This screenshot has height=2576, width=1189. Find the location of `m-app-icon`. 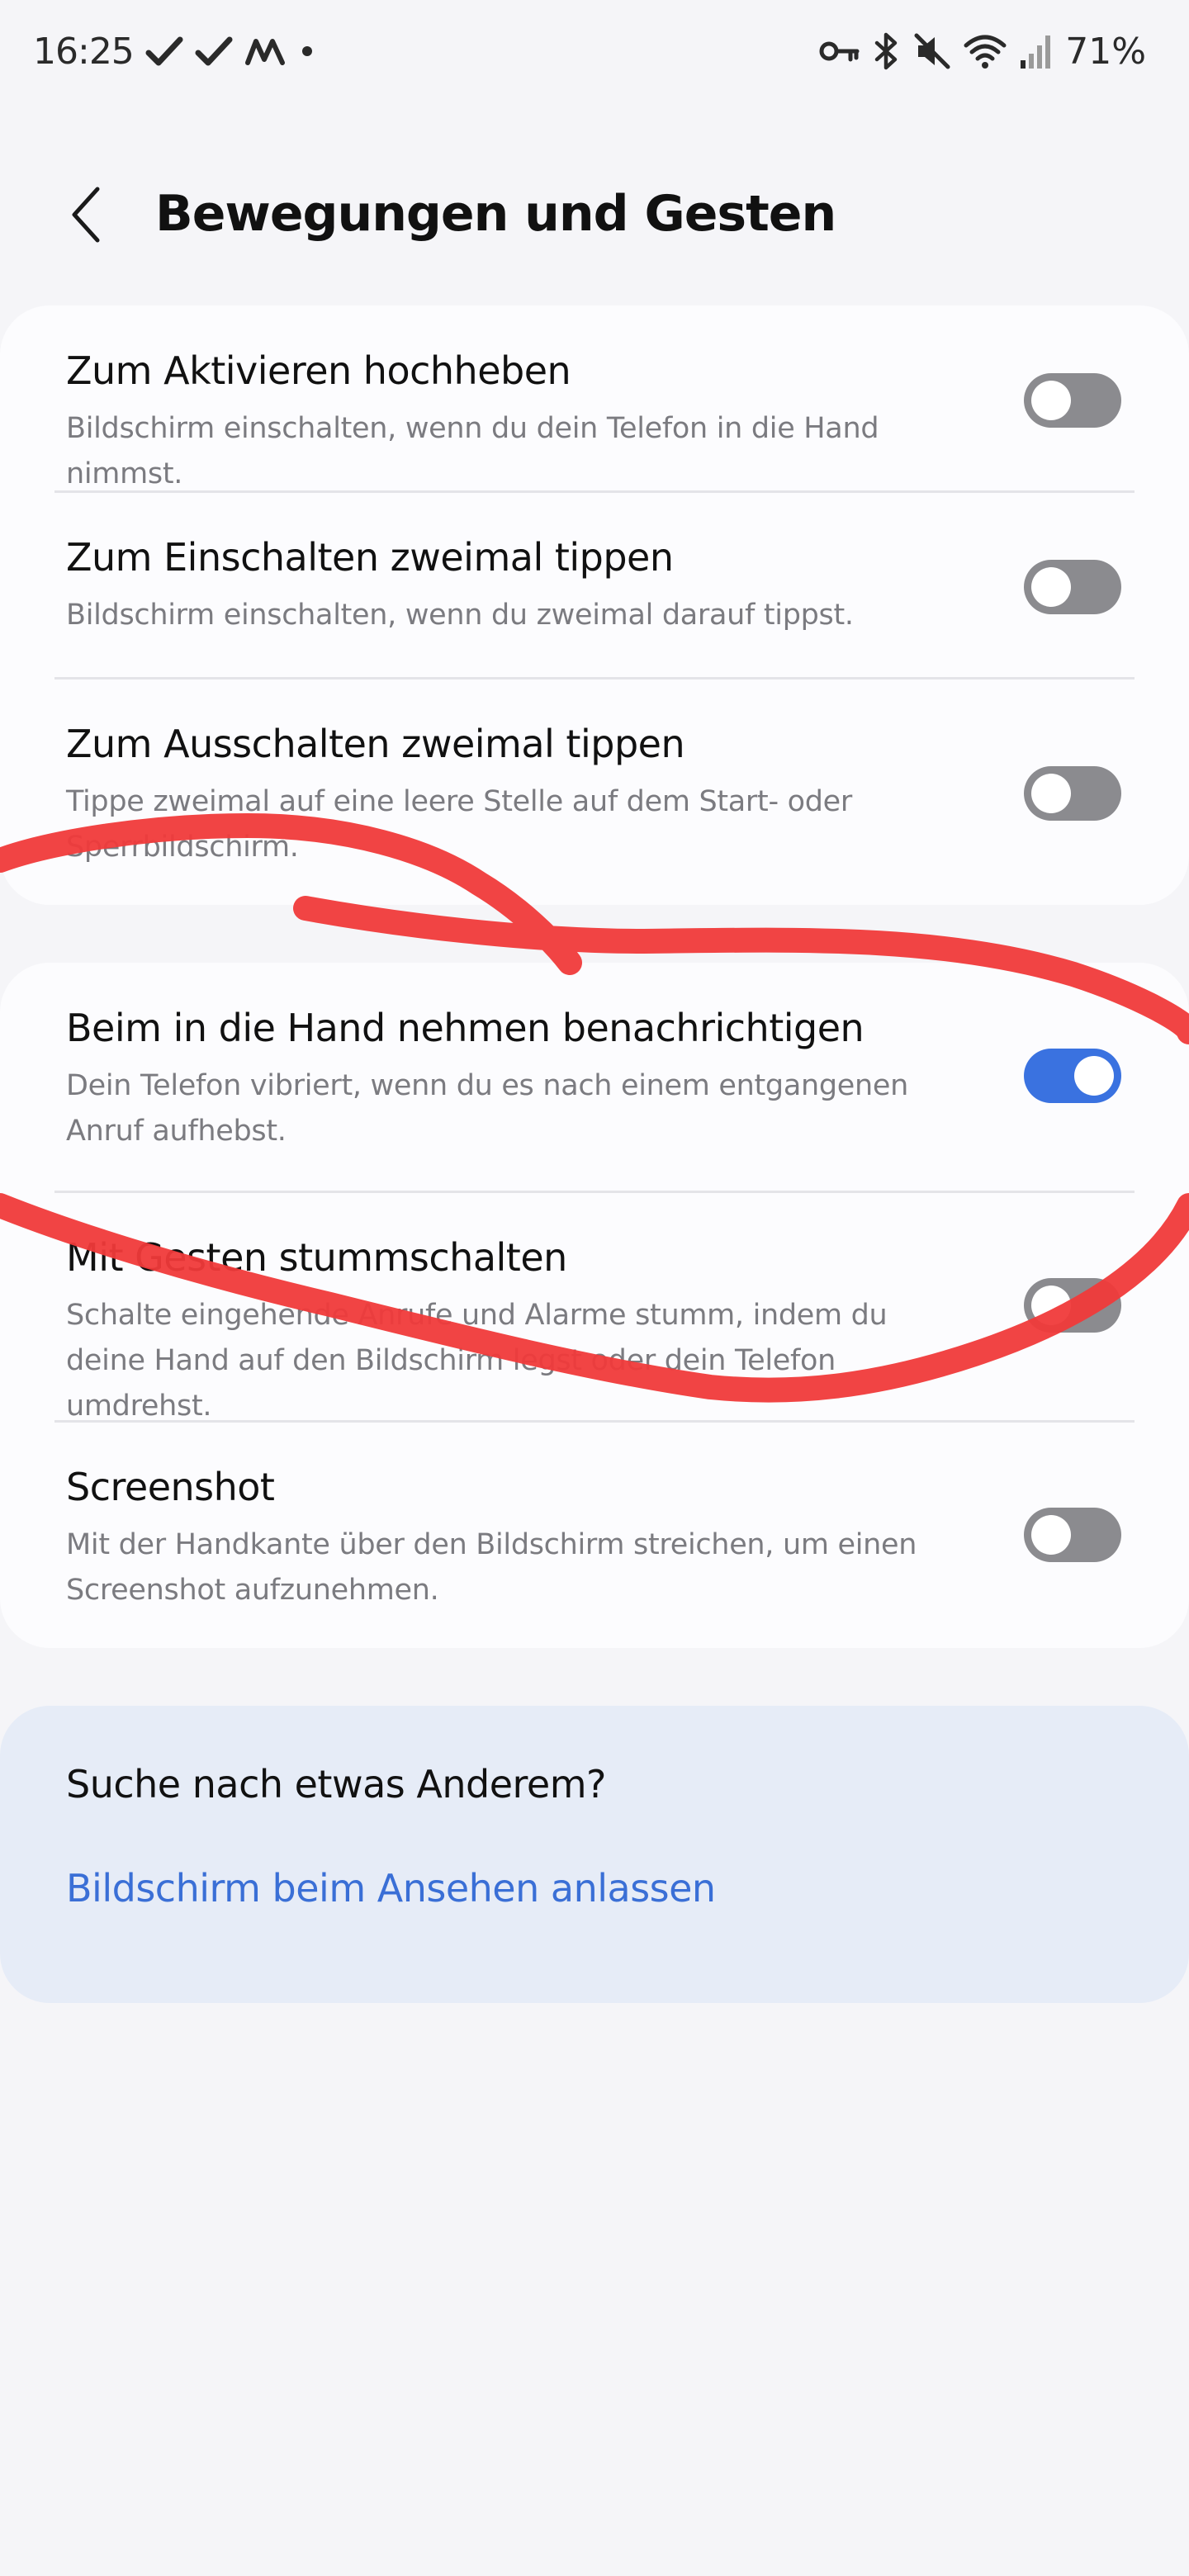

m-app-icon is located at coordinates (265, 51).